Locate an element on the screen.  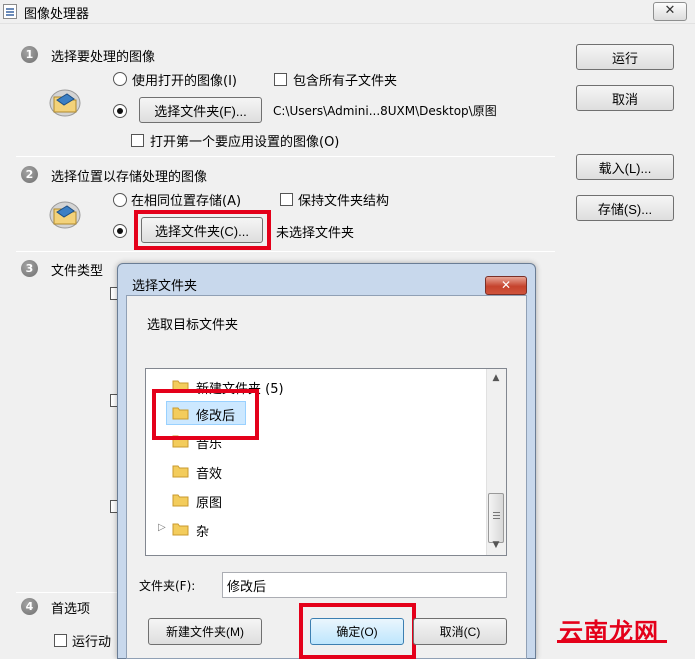
folder-field-label: 文件夹(F): is located at coordinates (167, 586).